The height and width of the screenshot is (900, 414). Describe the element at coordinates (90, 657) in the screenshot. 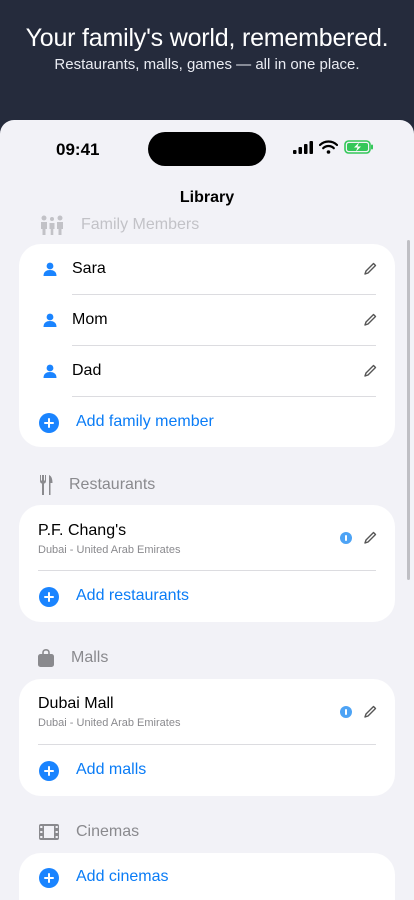

I see `section-header-label: Malls` at that location.